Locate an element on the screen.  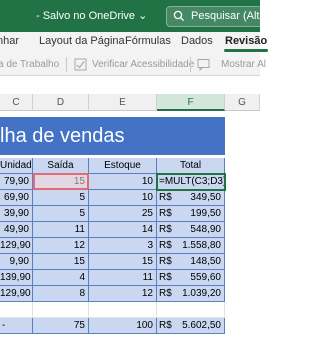
table-cell-estoque: 12 is located at coordinates (123, 294).